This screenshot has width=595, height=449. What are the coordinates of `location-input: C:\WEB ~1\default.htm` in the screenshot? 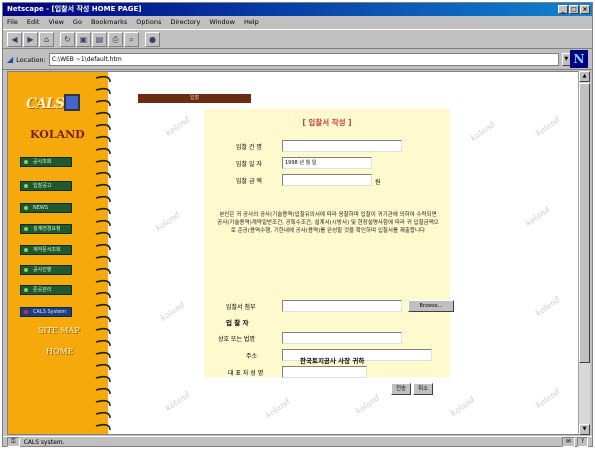 It's located at (303, 59).